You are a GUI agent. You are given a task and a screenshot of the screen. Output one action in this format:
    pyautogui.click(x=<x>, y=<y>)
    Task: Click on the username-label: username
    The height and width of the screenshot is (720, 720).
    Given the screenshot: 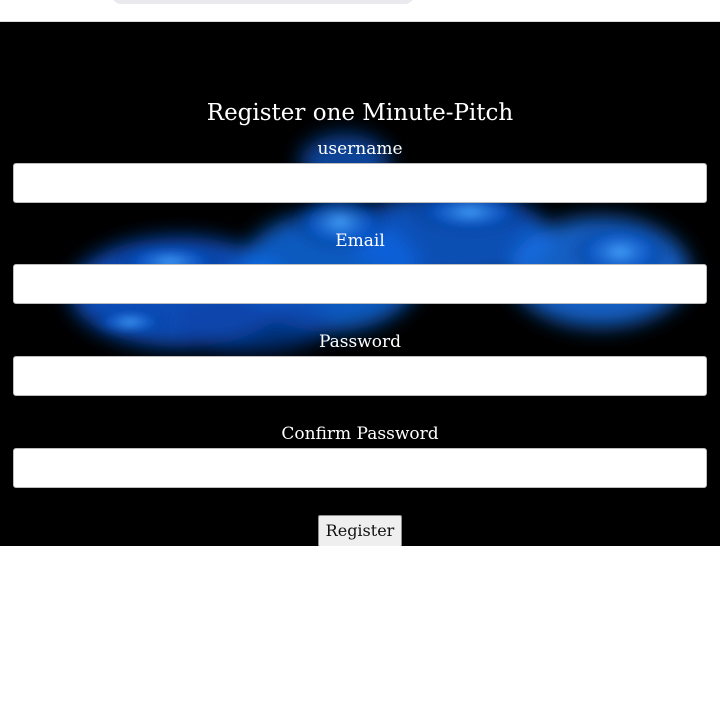 What is the action you would take?
    pyautogui.click(x=360, y=149)
    